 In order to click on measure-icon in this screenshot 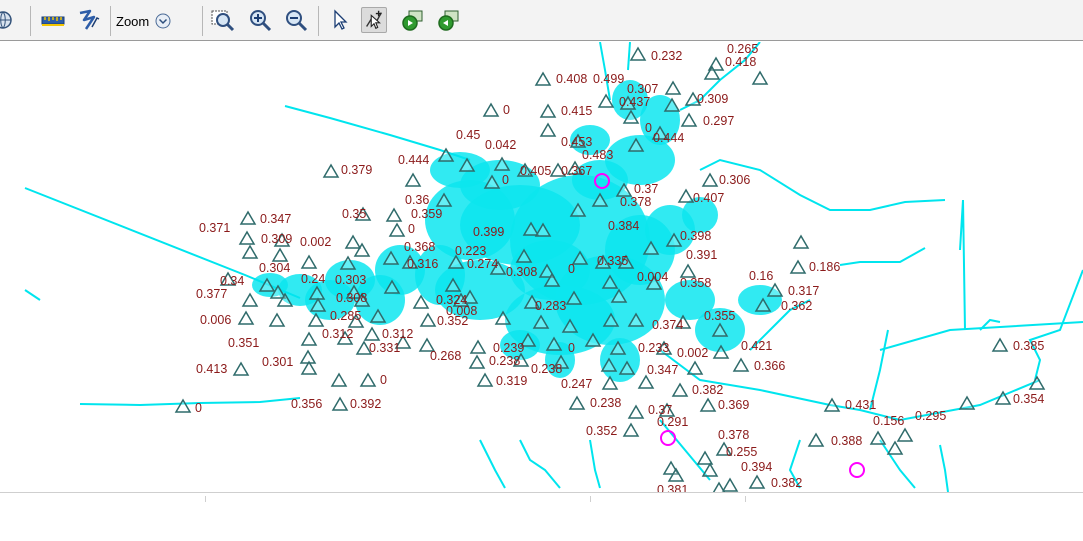, I will do `click(53, 20)`.